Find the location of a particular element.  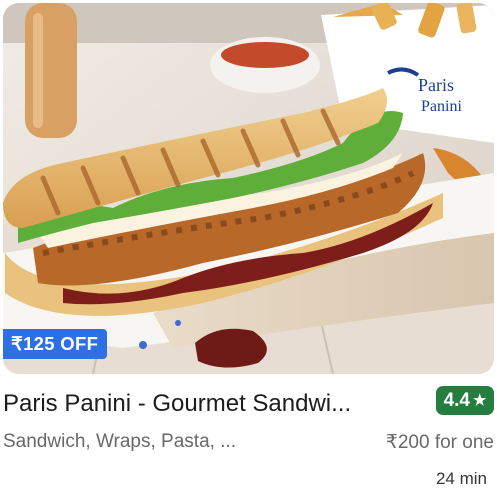

price-for-one: ₹200 for one is located at coordinates (439, 442).